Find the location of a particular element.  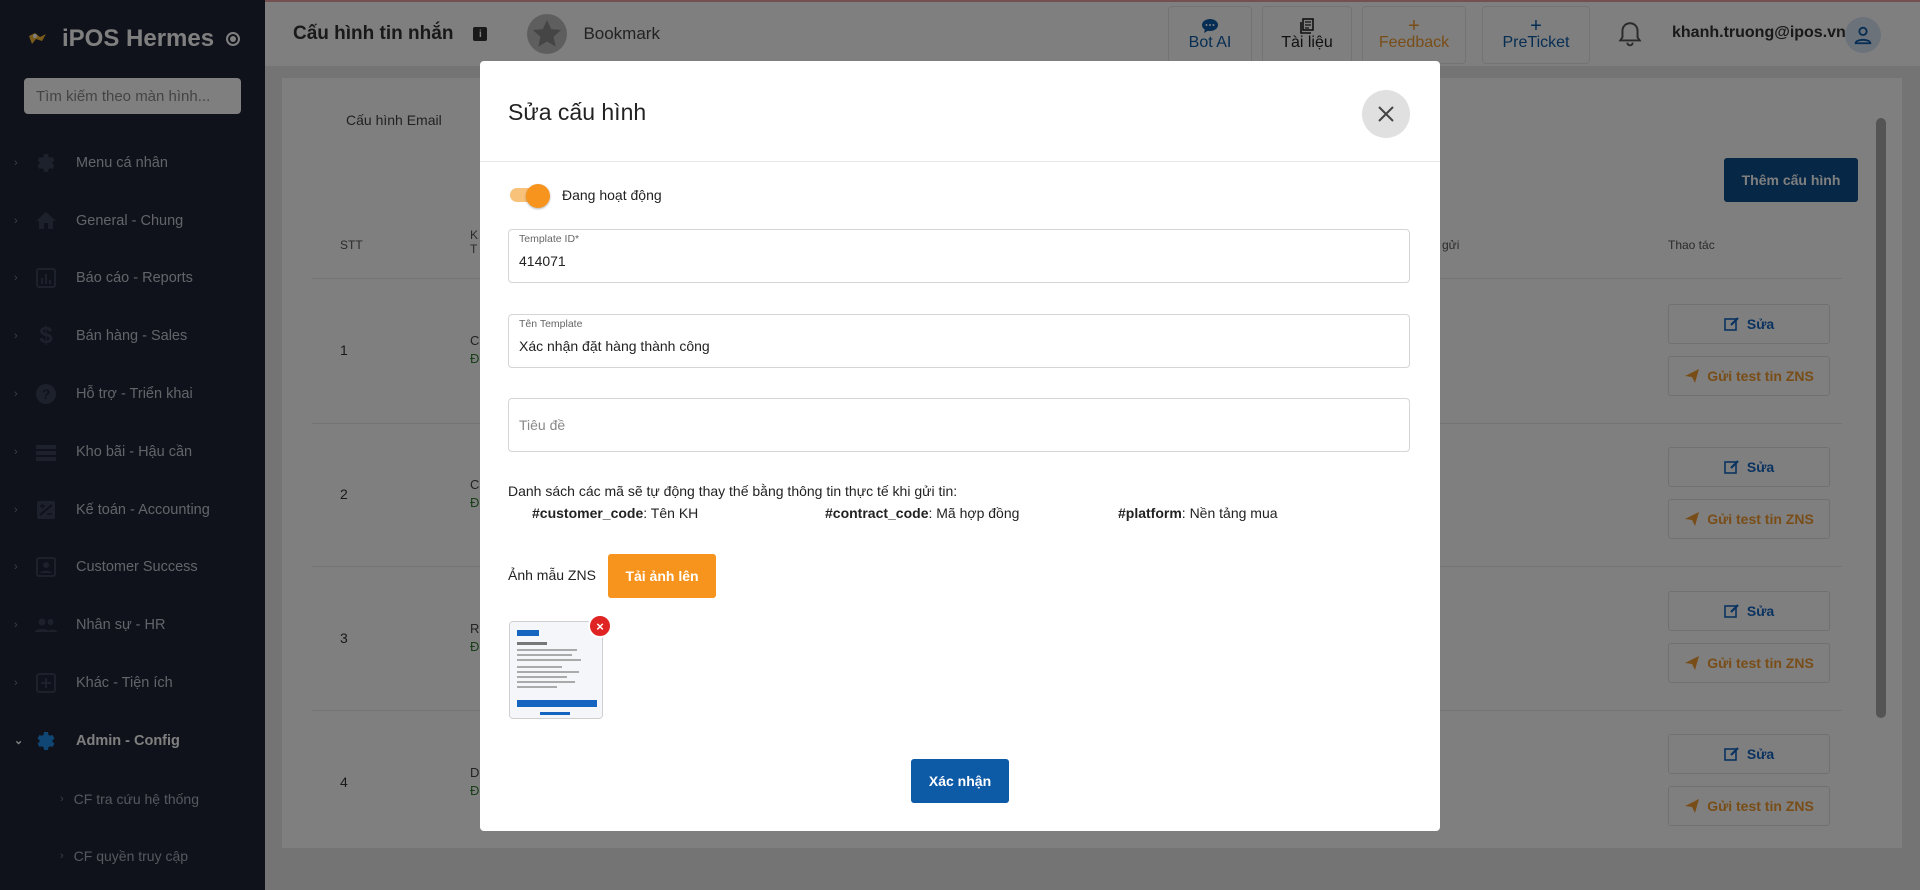

code-desc: : Tên KH is located at coordinates (671, 513).